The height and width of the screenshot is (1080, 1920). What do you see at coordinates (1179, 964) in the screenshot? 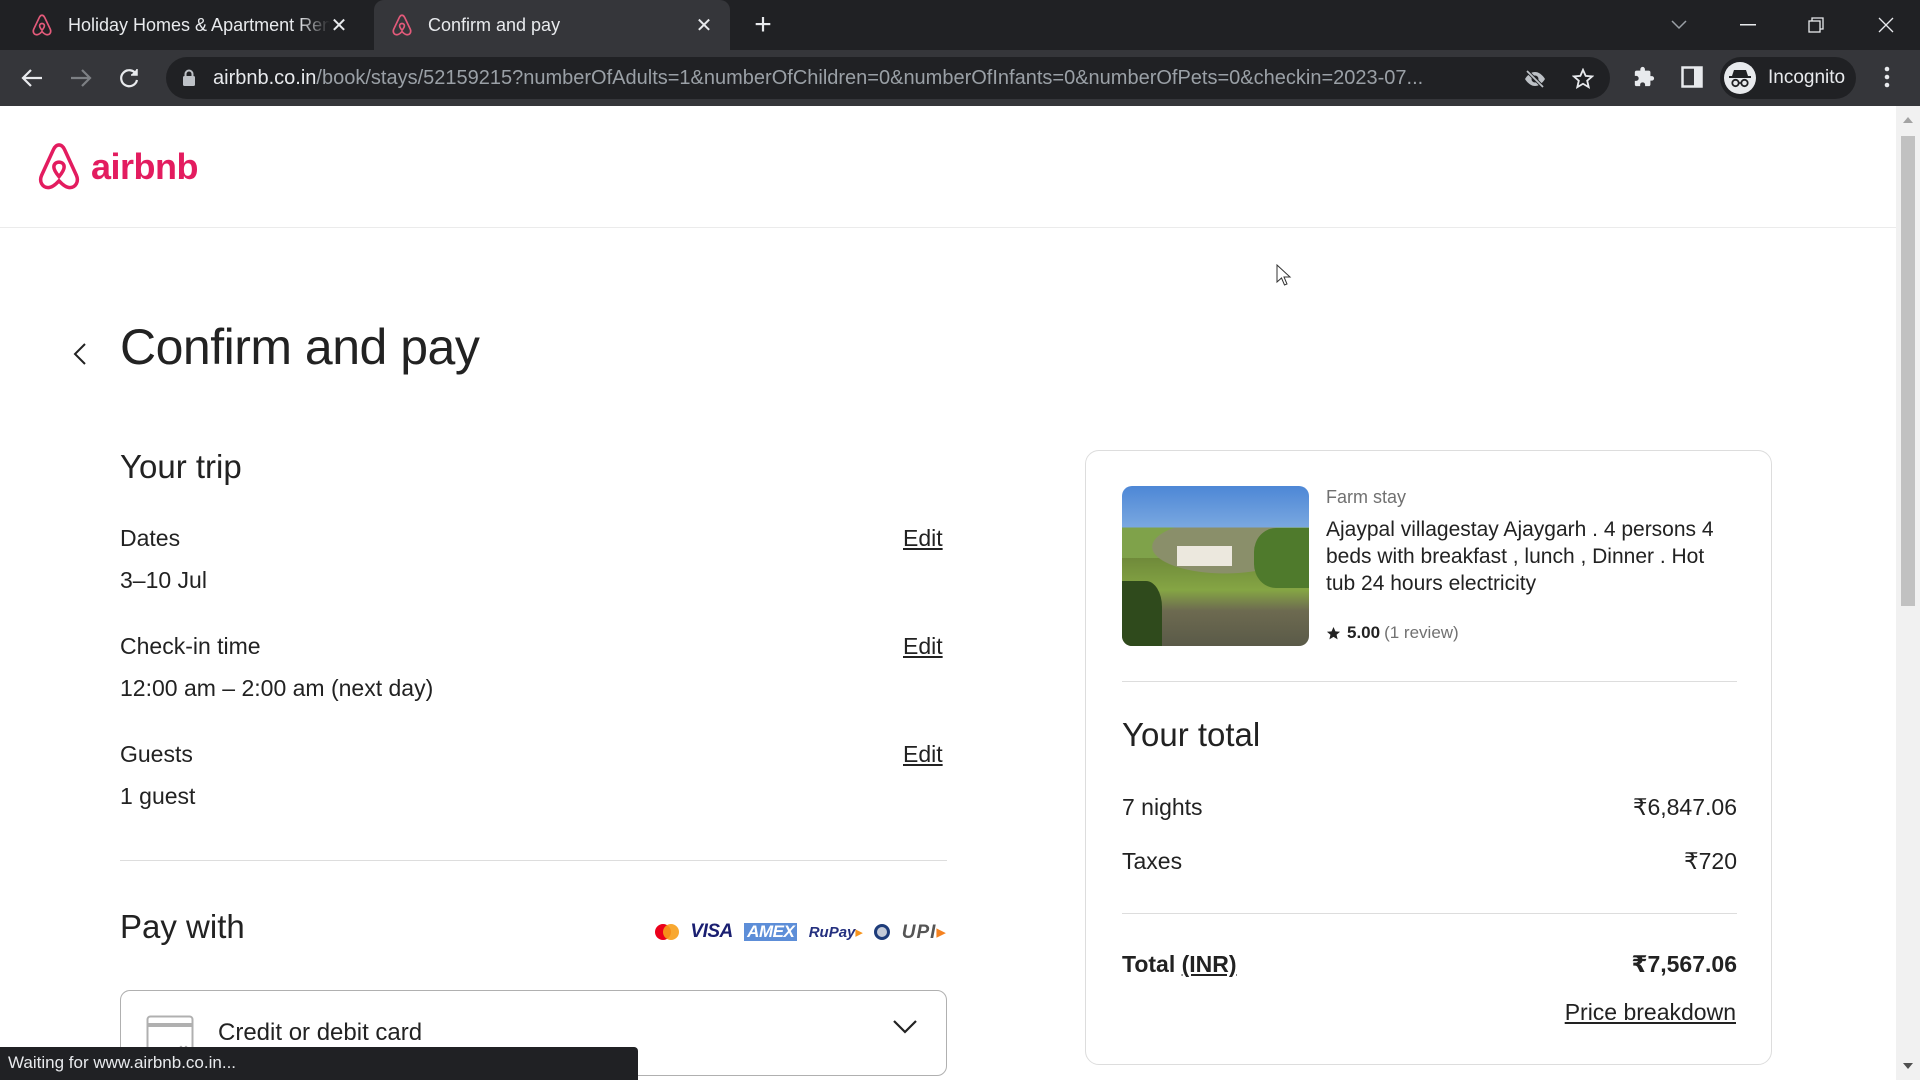
I see `total-label: Total (INR)` at bounding box center [1179, 964].